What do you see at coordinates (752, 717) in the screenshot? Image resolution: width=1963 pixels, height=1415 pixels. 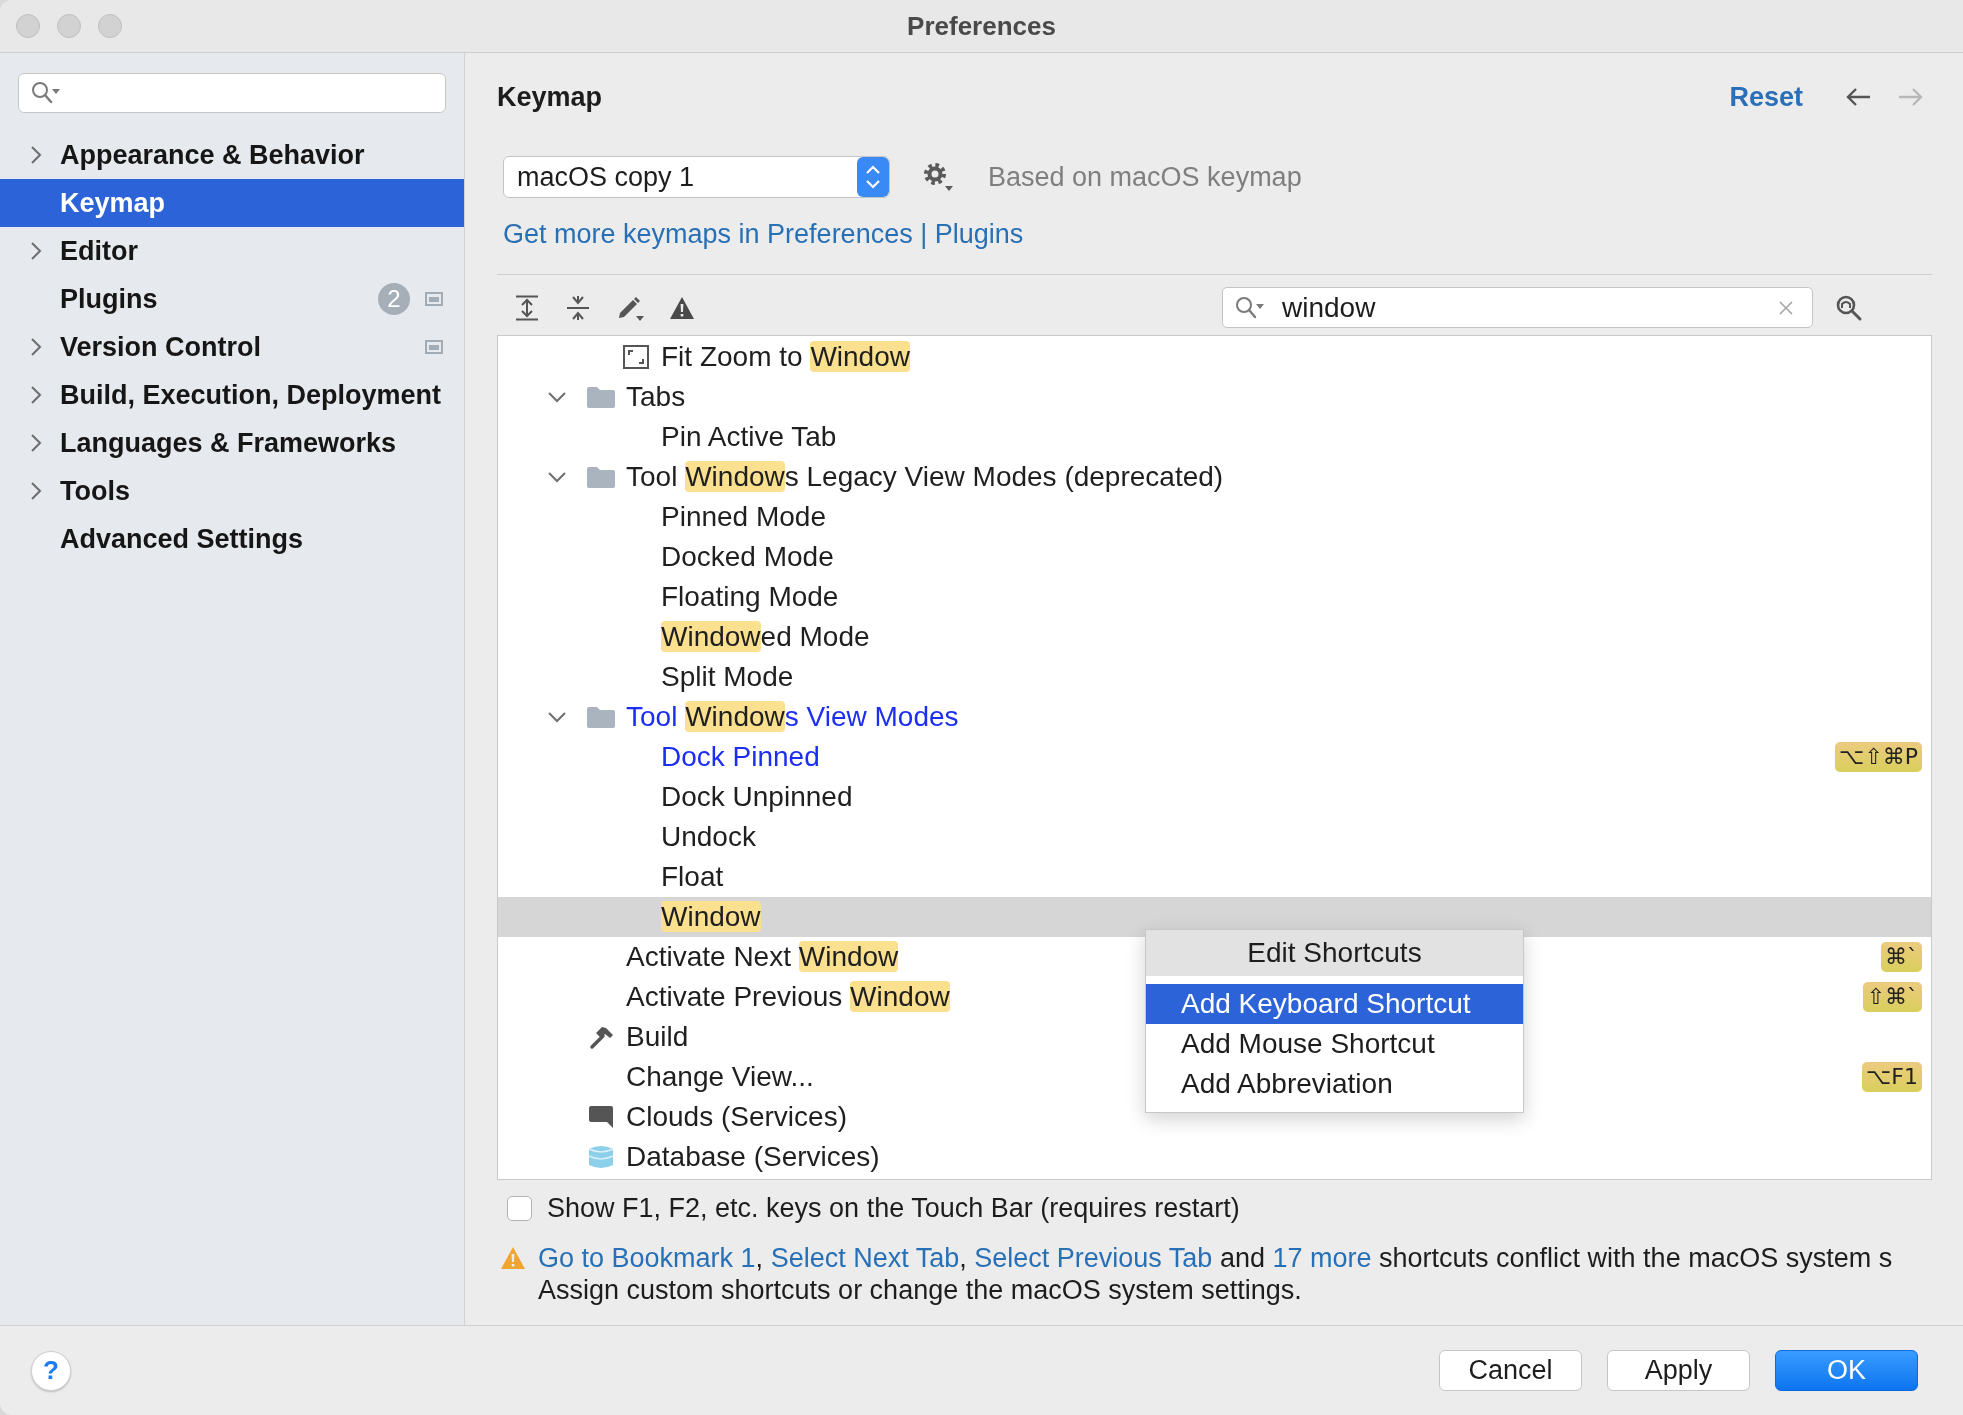 I see `tree-item: Tool Windows View Modes` at bounding box center [752, 717].